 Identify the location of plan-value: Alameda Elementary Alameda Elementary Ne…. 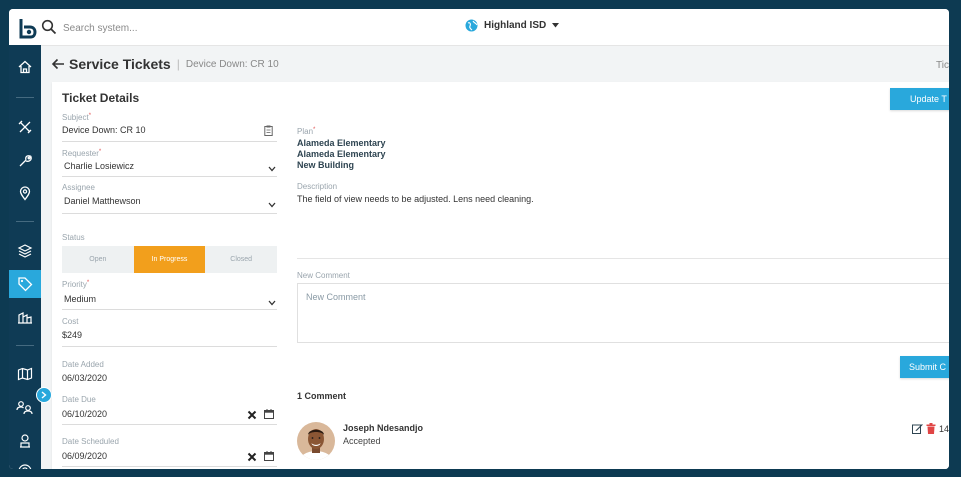
(341, 154).